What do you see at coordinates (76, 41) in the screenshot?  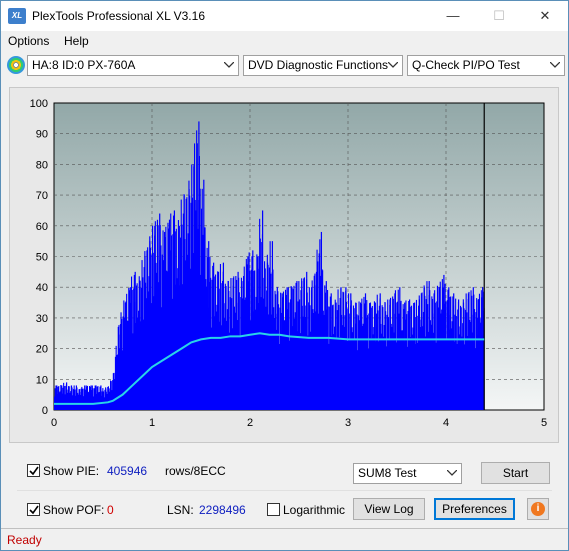 I see `menu-help: Help` at bounding box center [76, 41].